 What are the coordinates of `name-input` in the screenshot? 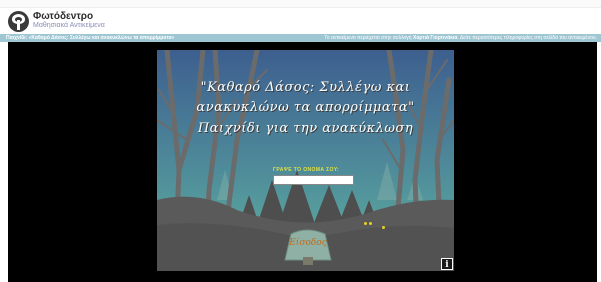 It's located at (313, 180).